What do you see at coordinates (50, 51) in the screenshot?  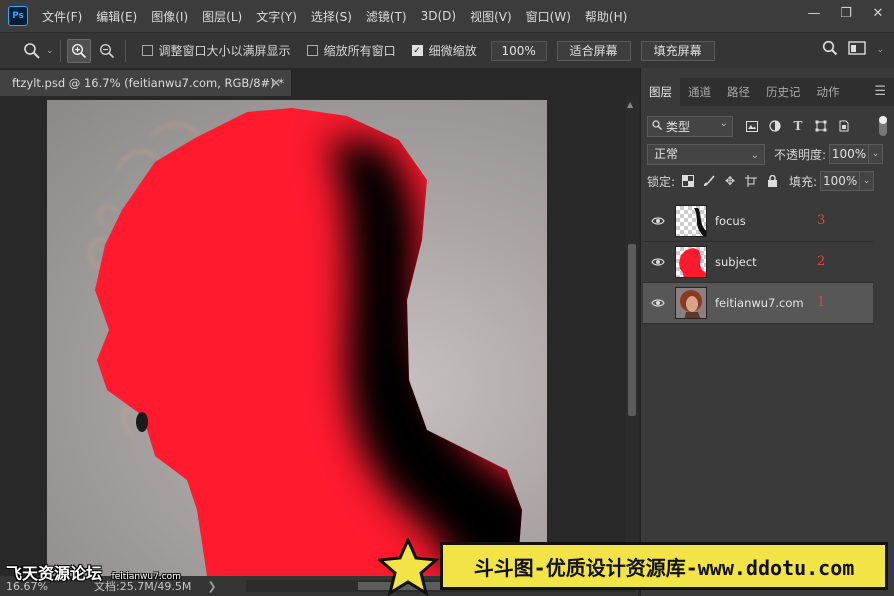 I see `tool-preset-chevron-icon: ⌄` at bounding box center [50, 51].